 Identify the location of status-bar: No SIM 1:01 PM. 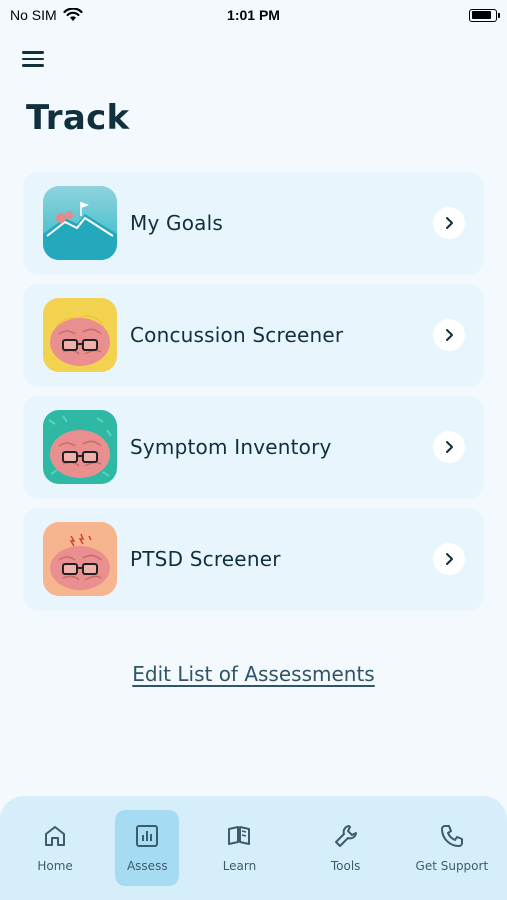
(253, 15).